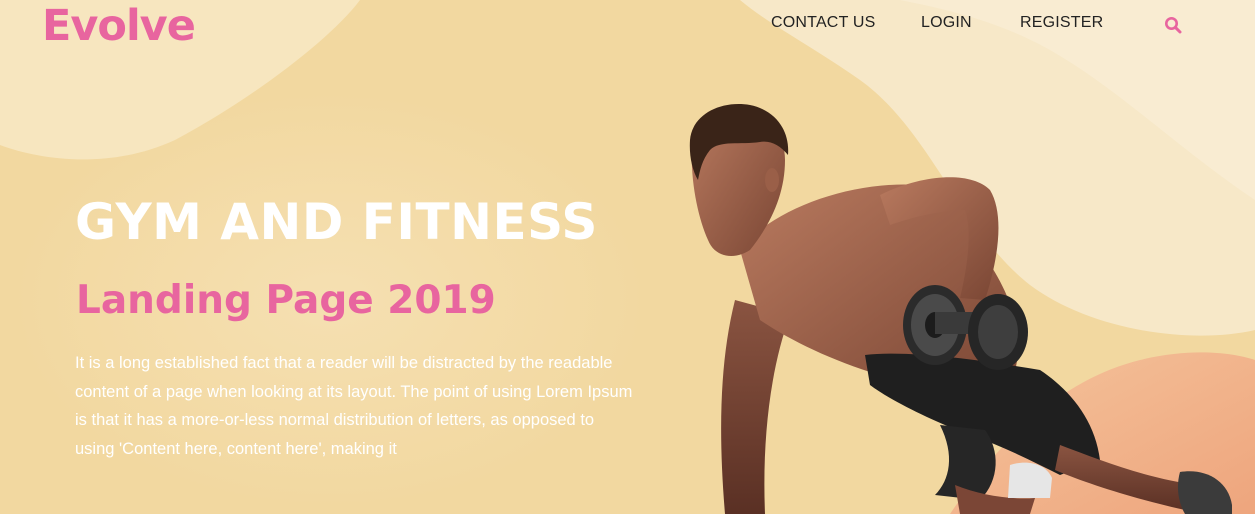 This screenshot has width=1255, height=514. I want to click on hero-subtitle: Landing Page 2019, so click(286, 300).